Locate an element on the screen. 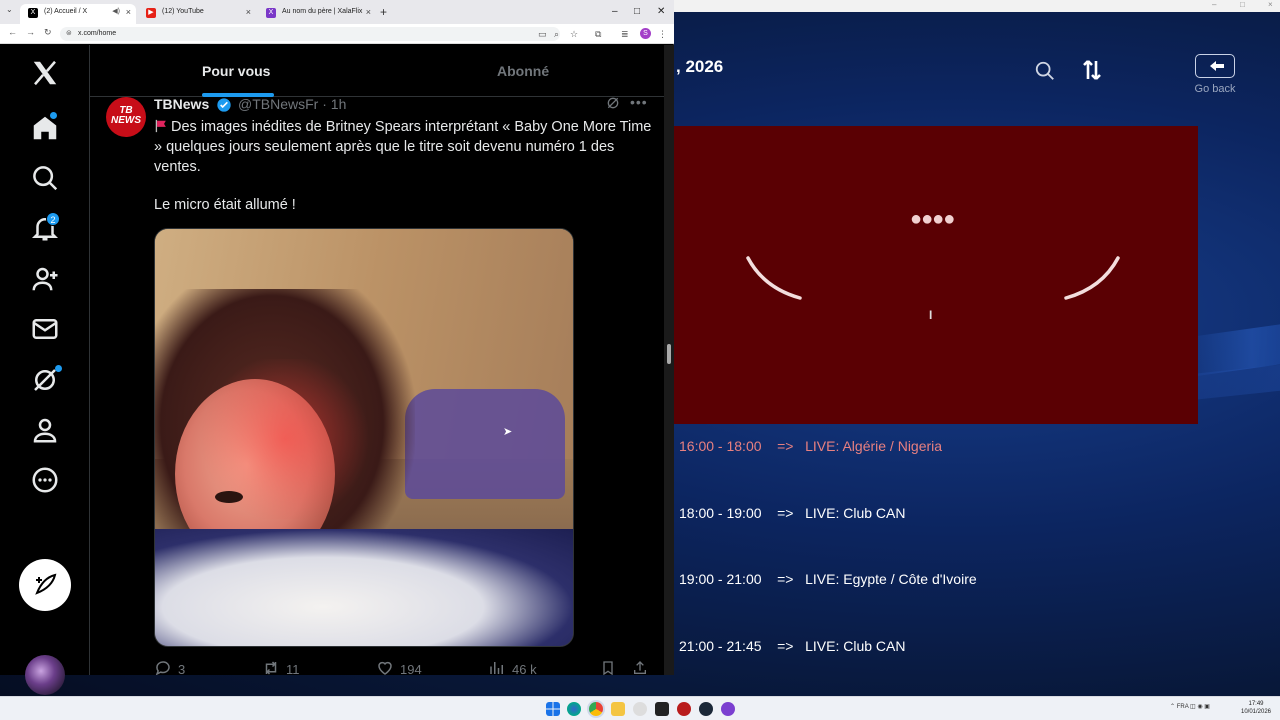 This screenshot has height=720, width=1280. menu-icon: ⋮ is located at coordinates (662, 34).